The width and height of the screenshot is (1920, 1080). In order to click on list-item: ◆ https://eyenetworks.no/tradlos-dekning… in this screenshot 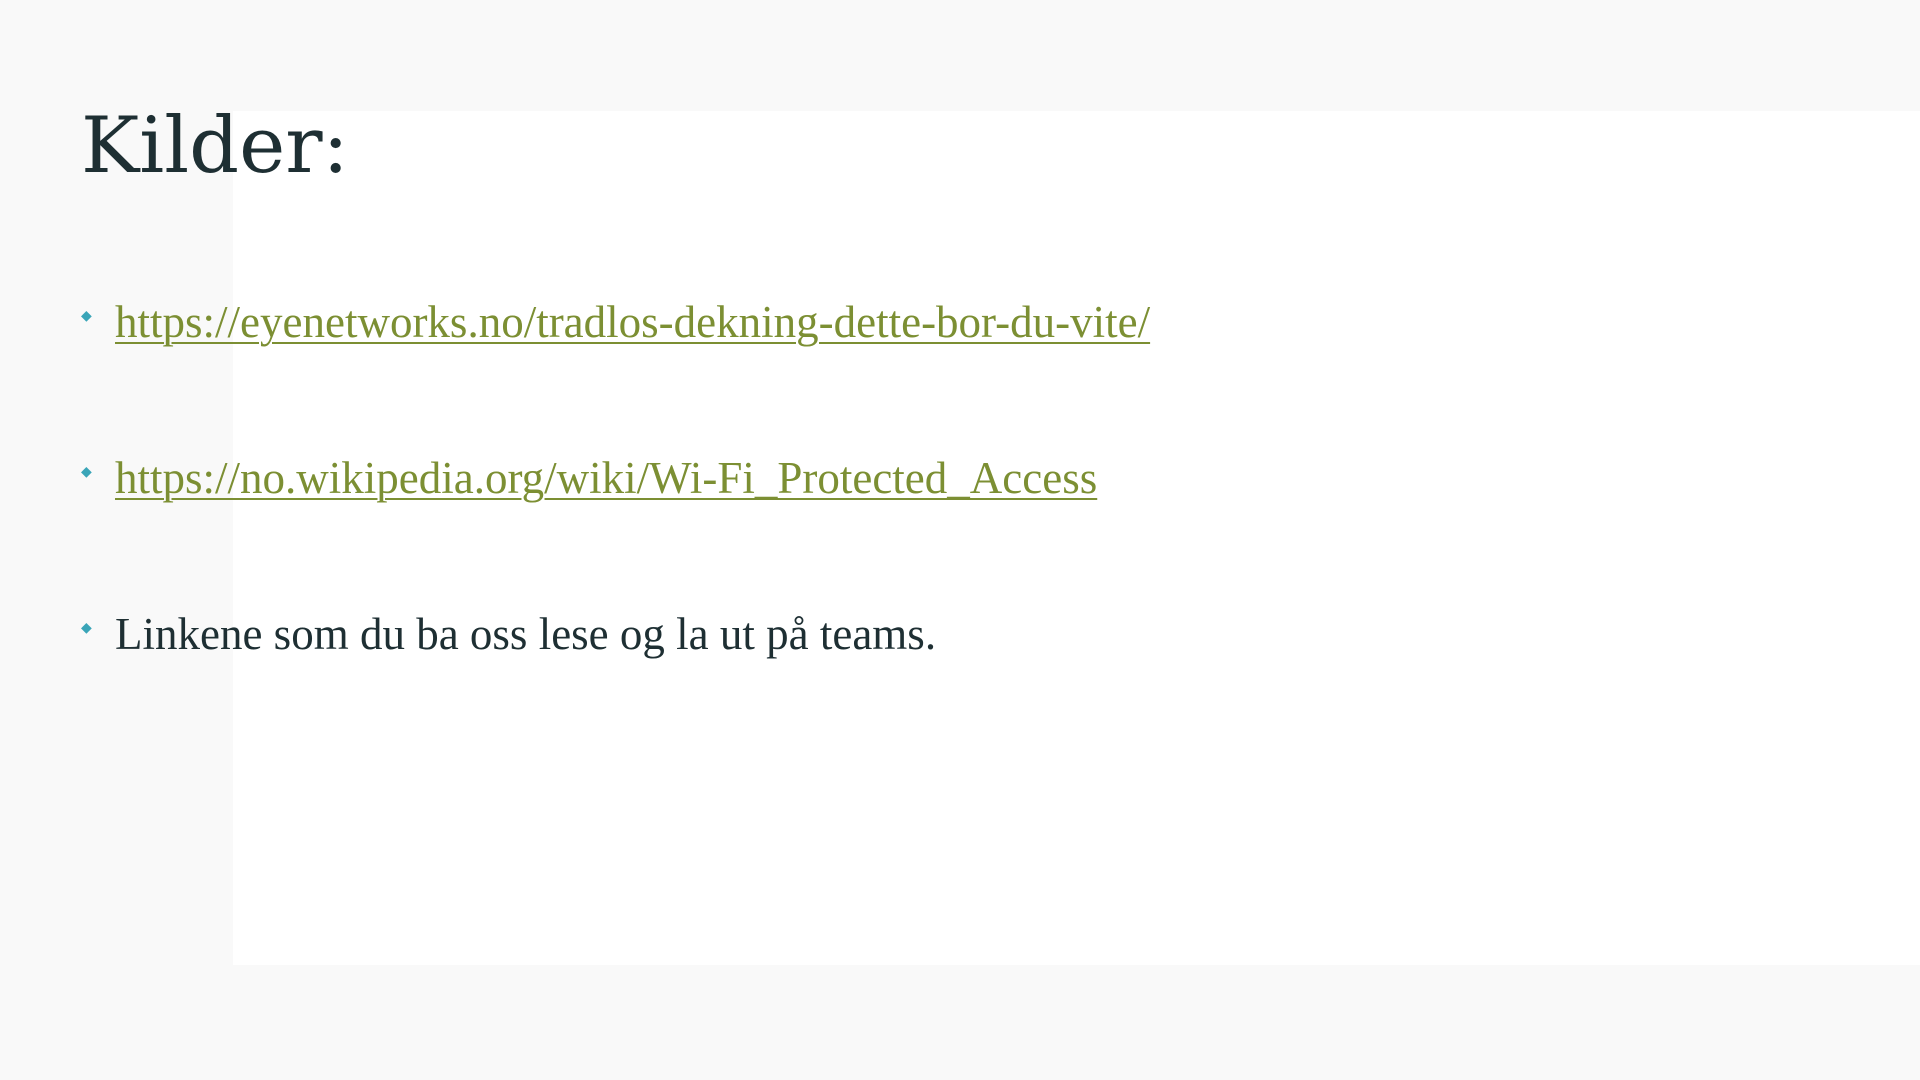, I will do `click(615, 322)`.